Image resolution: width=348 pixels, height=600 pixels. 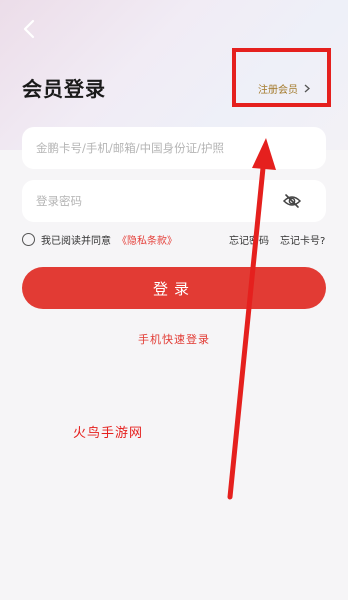 What do you see at coordinates (174, 201) in the screenshot?
I see `password-input: 登录密码` at bounding box center [174, 201].